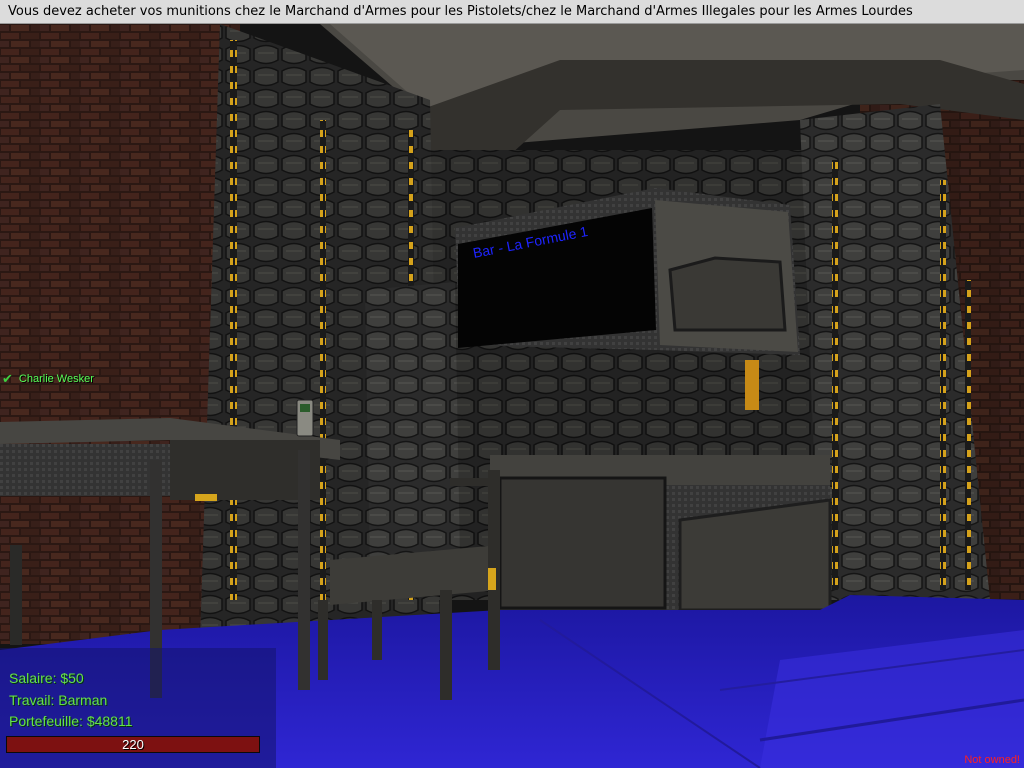 This screenshot has height=768, width=1024. I want to click on health-value: 220, so click(133, 744).